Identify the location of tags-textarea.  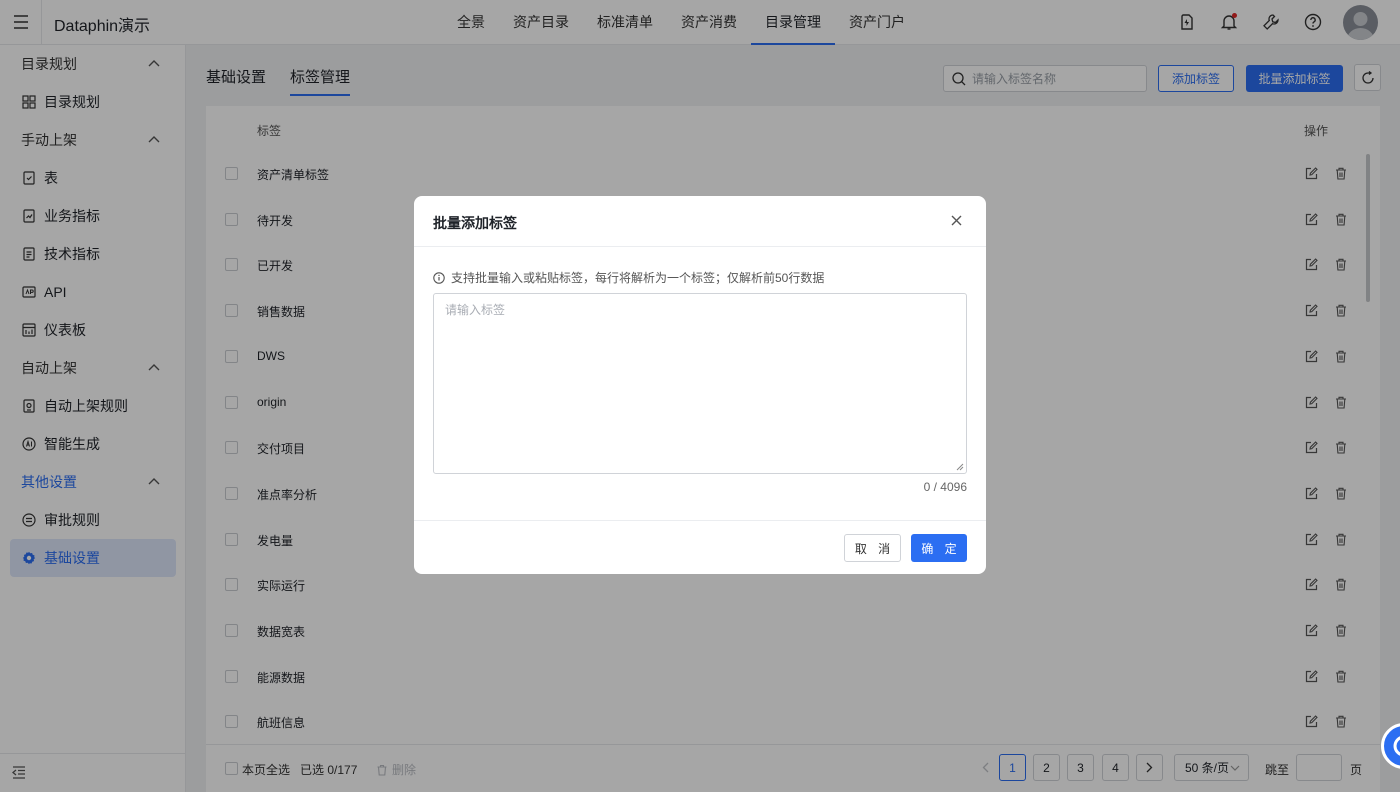
(700, 383).